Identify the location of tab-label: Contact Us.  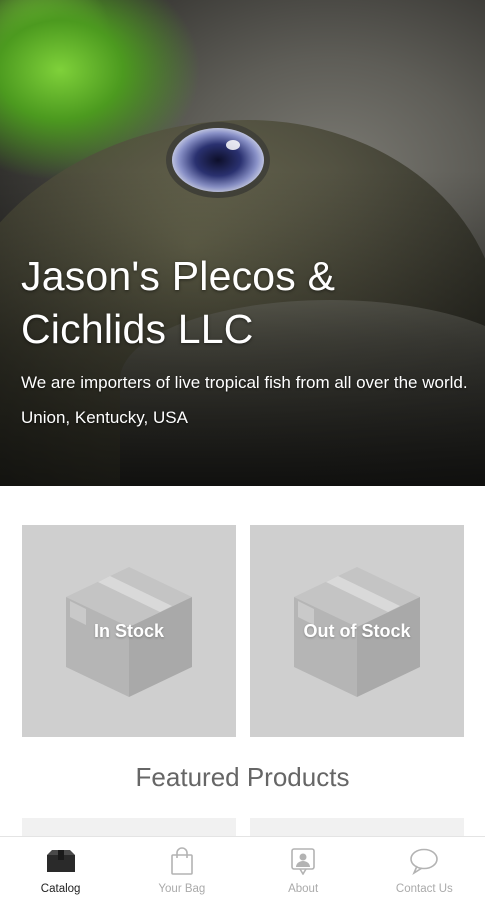
(424, 889).